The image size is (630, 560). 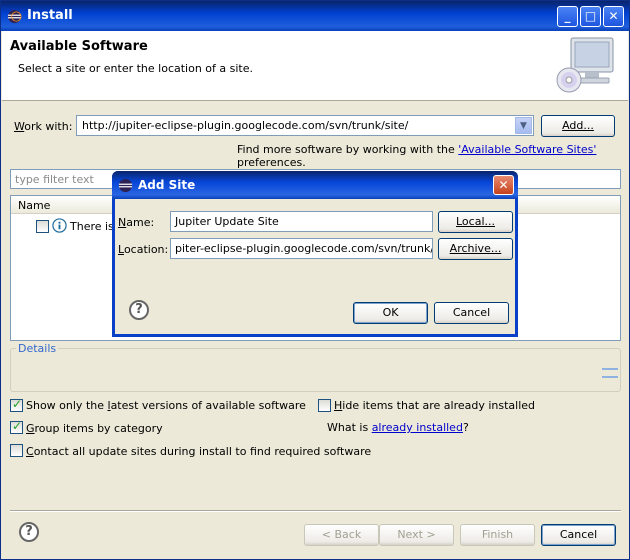 I want to click on group-by-category-label: Group items by category, so click(x=94, y=428).